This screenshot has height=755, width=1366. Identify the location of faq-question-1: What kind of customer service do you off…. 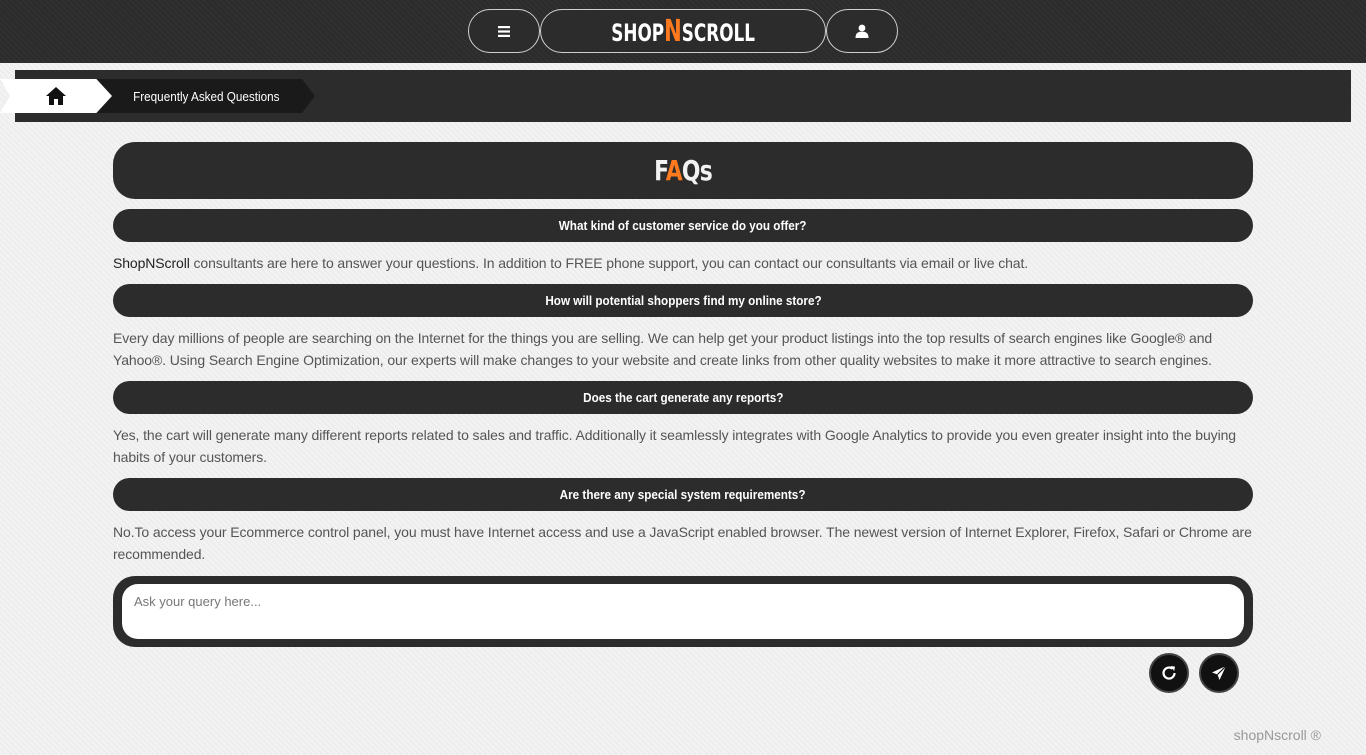
(683, 225).